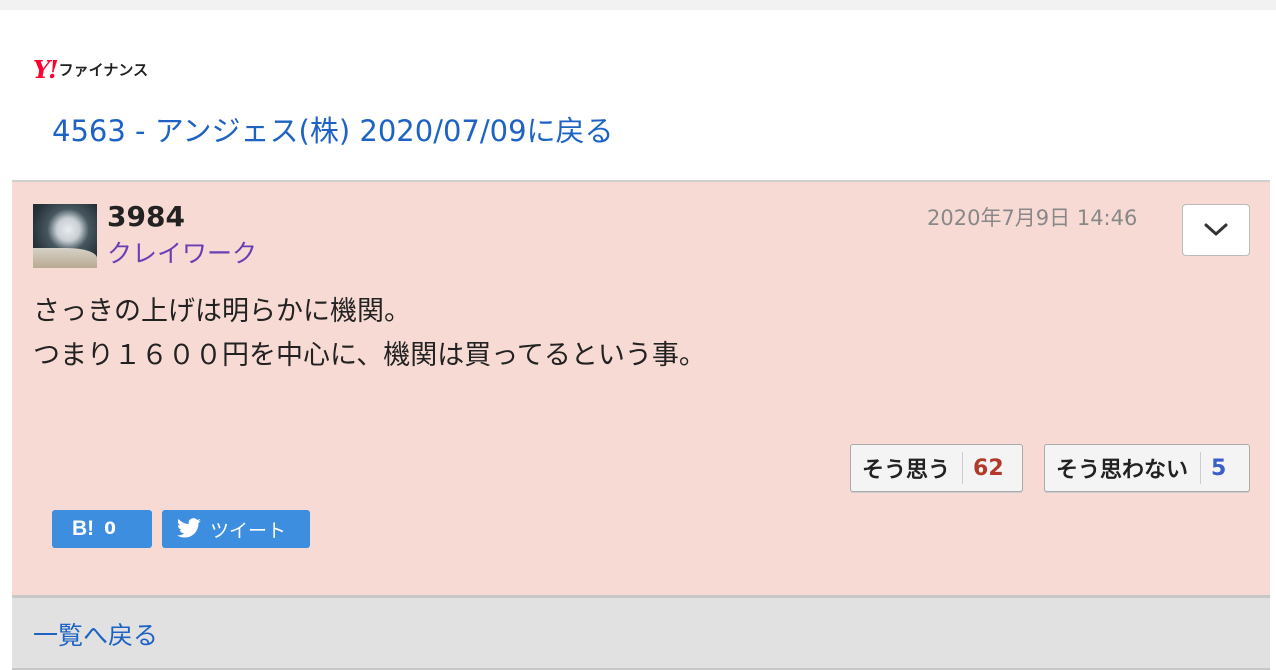 The height and width of the screenshot is (670, 1276). What do you see at coordinates (1032, 218) in the screenshot?
I see `post-timestamp: 2020年7月9日 14:46` at bounding box center [1032, 218].